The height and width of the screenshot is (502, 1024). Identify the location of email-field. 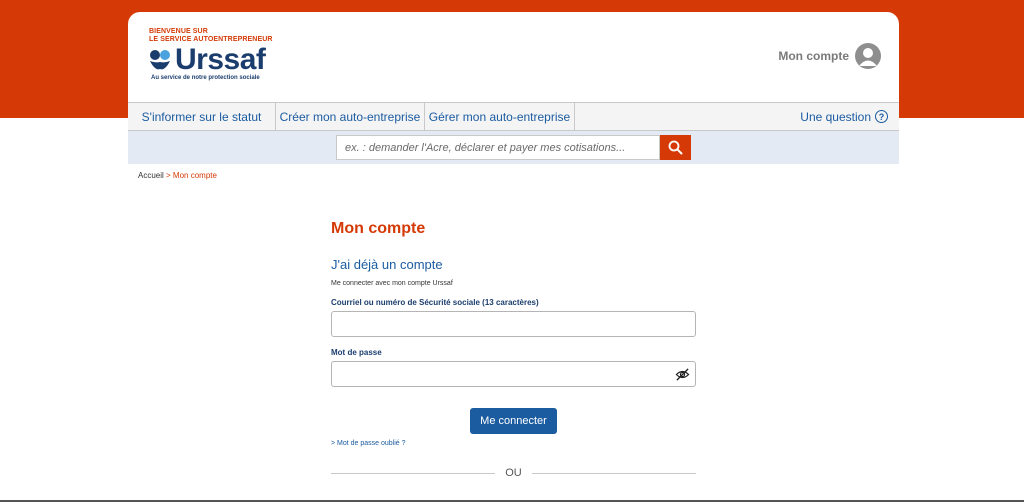
(513, 324).